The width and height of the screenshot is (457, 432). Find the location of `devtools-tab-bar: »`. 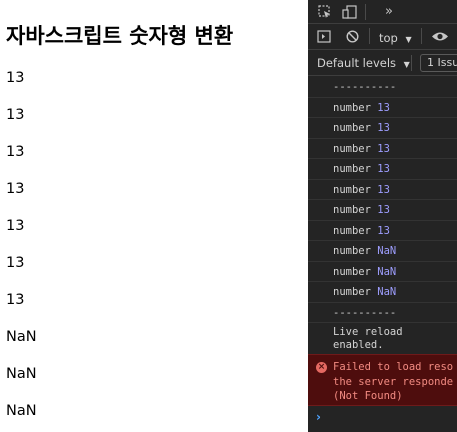

devtools-tab-bar: » is located at coordinates (382, 12).